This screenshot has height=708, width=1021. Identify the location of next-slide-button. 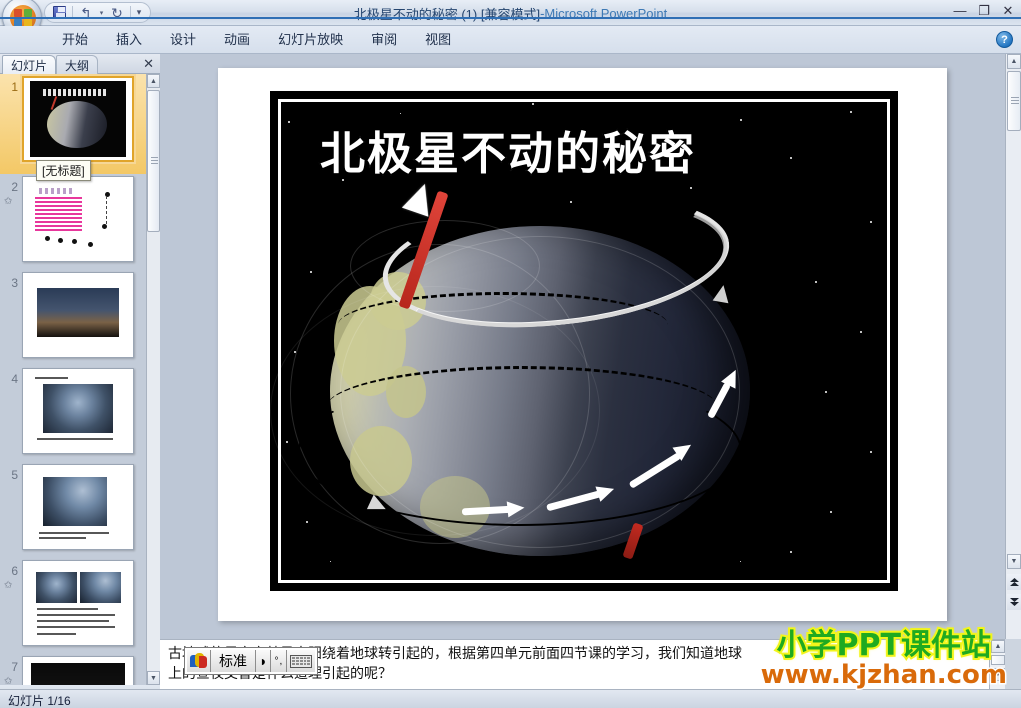
(1014, 602).